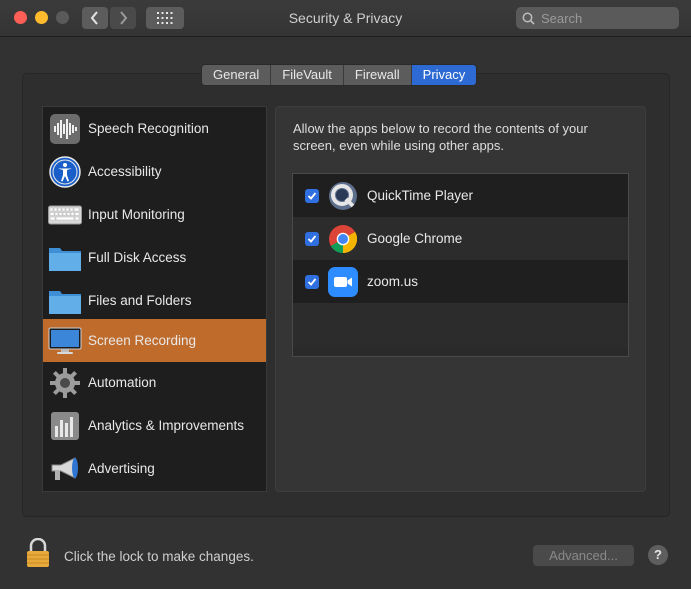  I want to click on sidebar-item-automation: Automation, so click(154, 382).